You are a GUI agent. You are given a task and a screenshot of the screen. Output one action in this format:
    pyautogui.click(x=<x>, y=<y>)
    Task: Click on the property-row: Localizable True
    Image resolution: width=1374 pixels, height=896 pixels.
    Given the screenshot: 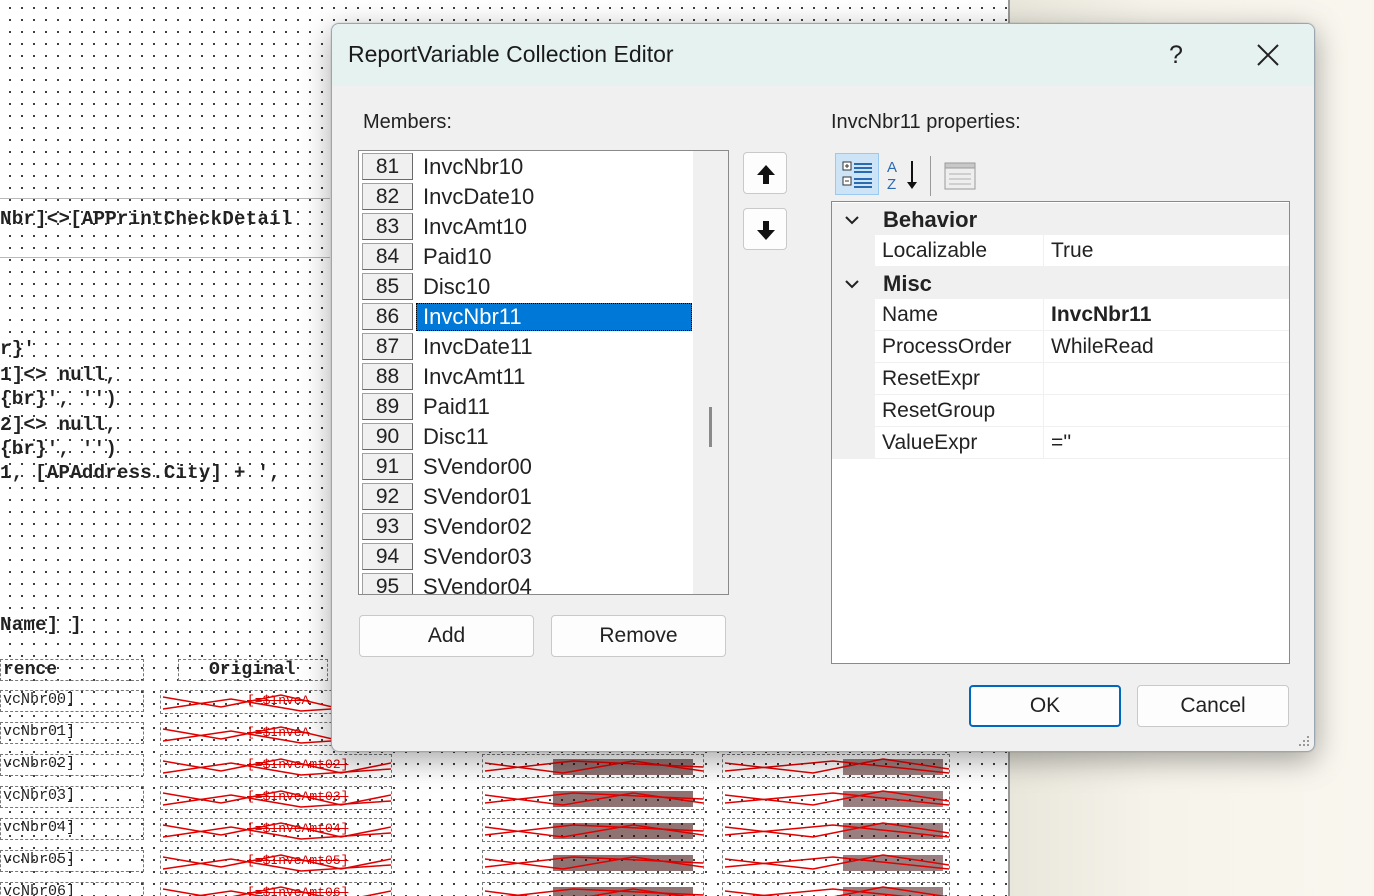 What is the action you would take?
    pyautogui.click(x=1060, y=251)
    